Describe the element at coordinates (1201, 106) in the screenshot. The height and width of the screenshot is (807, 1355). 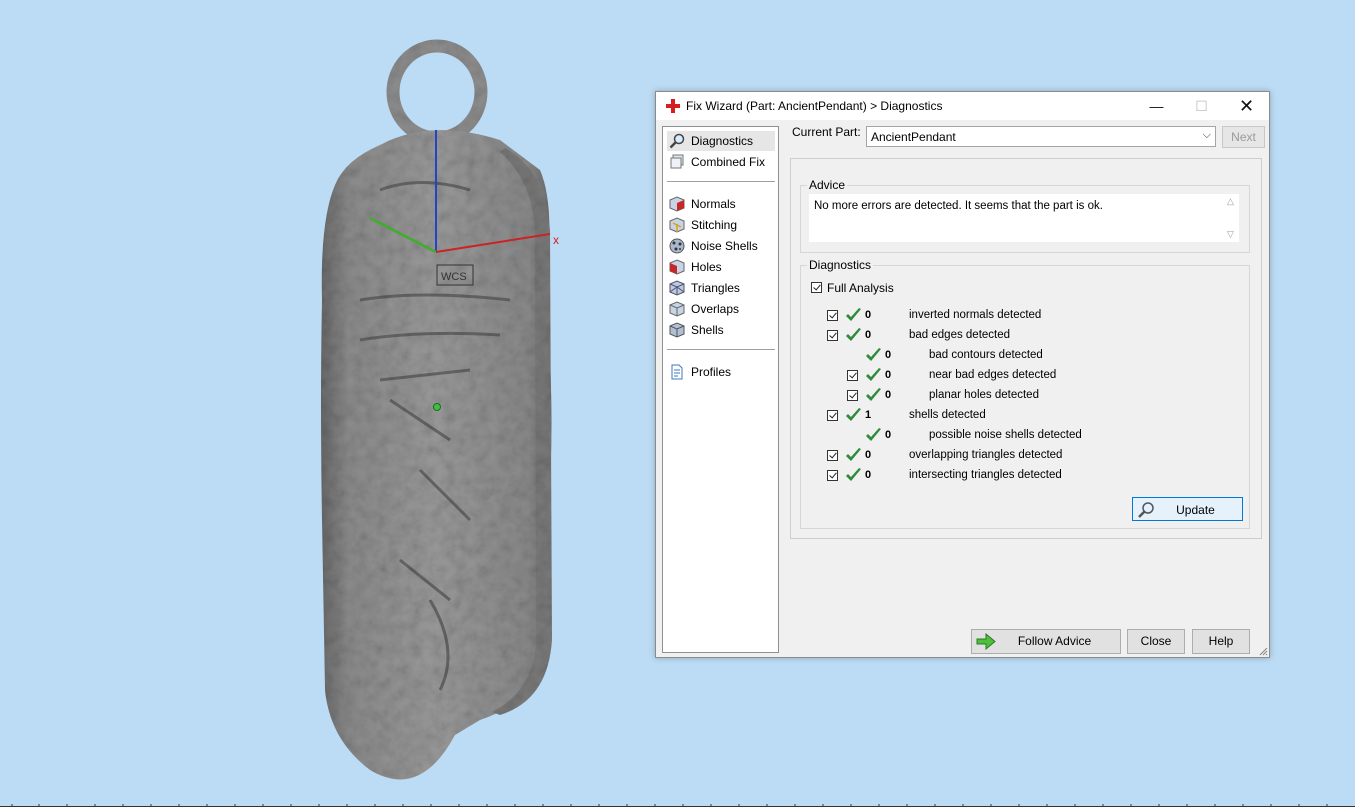
I see `maximize-button: ☐` at that location.